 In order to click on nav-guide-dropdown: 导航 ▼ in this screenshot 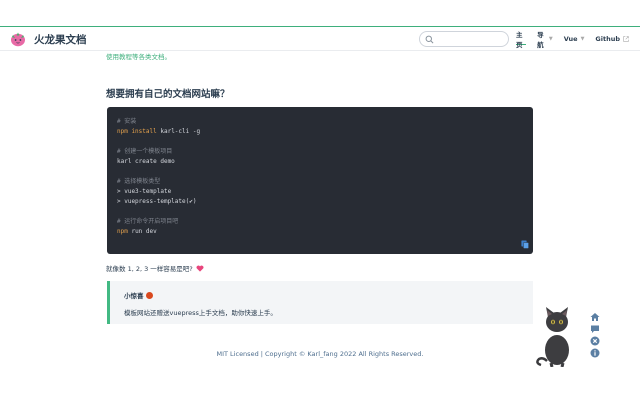, I will do `click(545, 40)`.